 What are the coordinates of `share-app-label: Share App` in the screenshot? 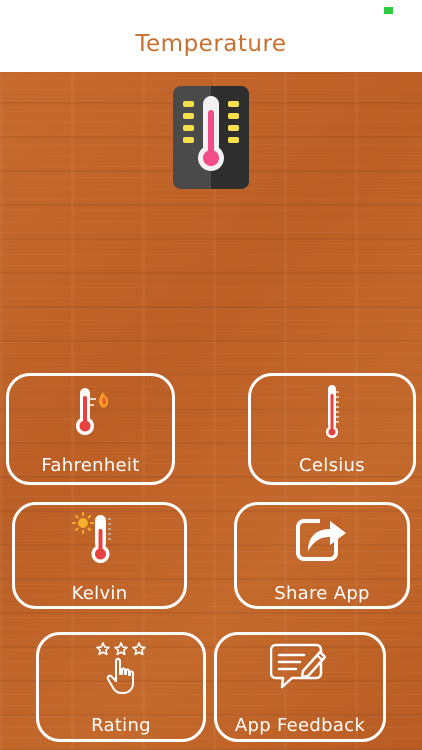 It's located at (322, 593).